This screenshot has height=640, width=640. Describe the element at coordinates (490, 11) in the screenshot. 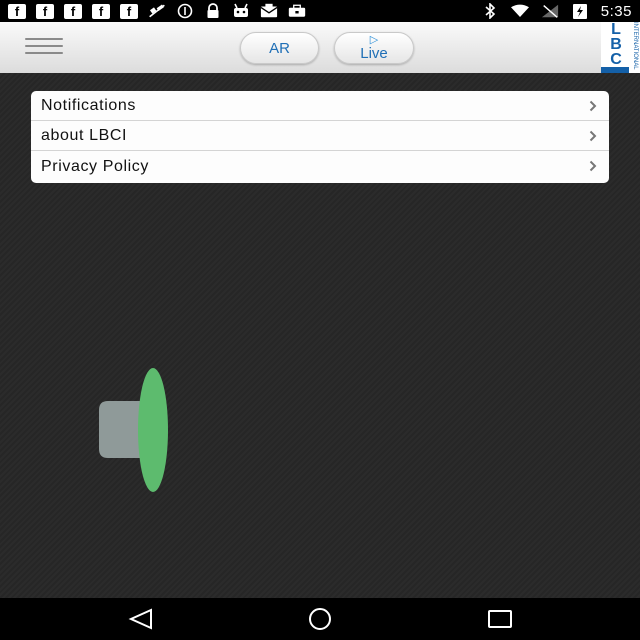

I see `bluetooth-icon` at that location.